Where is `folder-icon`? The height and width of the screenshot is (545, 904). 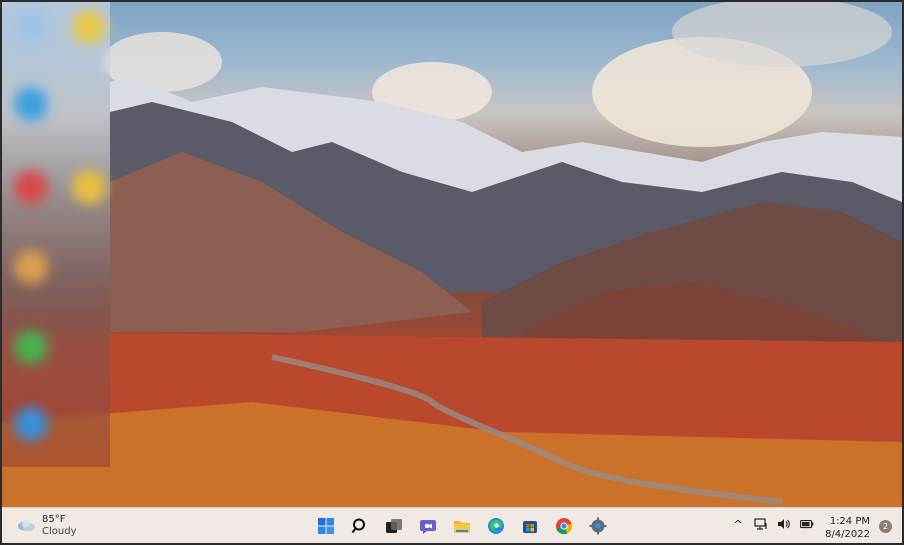 folder-icon is located at coordinates (462, 527).